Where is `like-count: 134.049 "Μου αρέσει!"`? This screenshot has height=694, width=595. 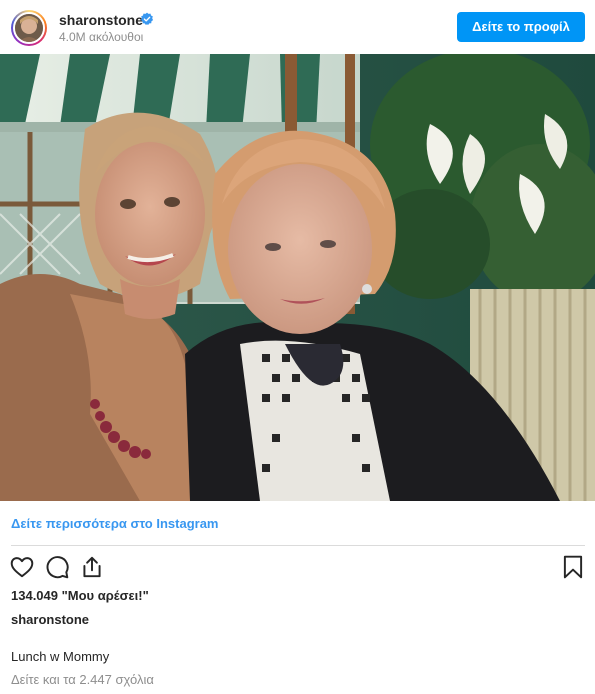
like-count: 134.049 "Μου αρέσει!" is located at coordinates (80, 595).